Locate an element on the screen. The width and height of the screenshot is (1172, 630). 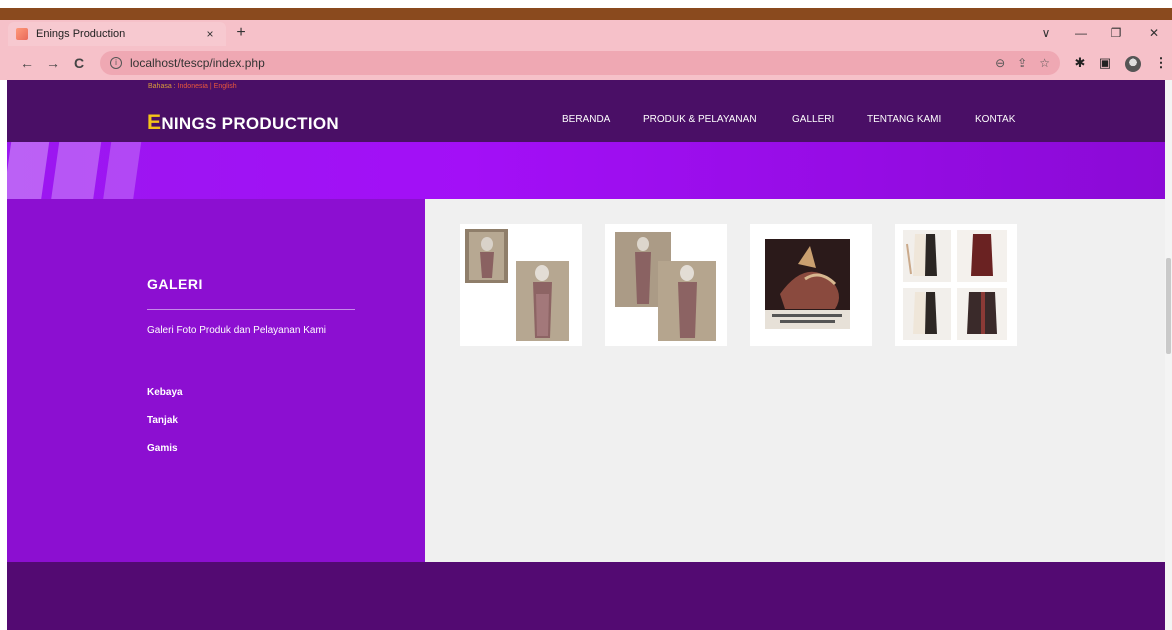
site-info-icon: i is located at coordinates (116, 63).